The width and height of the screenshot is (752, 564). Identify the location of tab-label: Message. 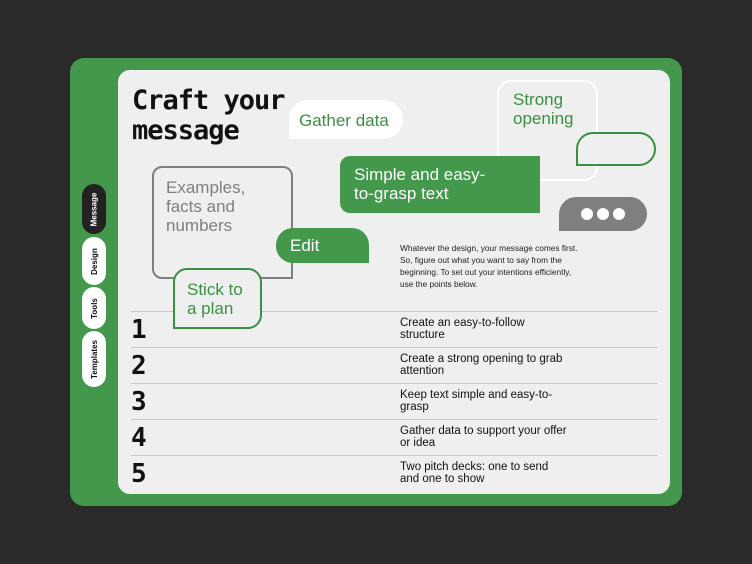
(94, 209).